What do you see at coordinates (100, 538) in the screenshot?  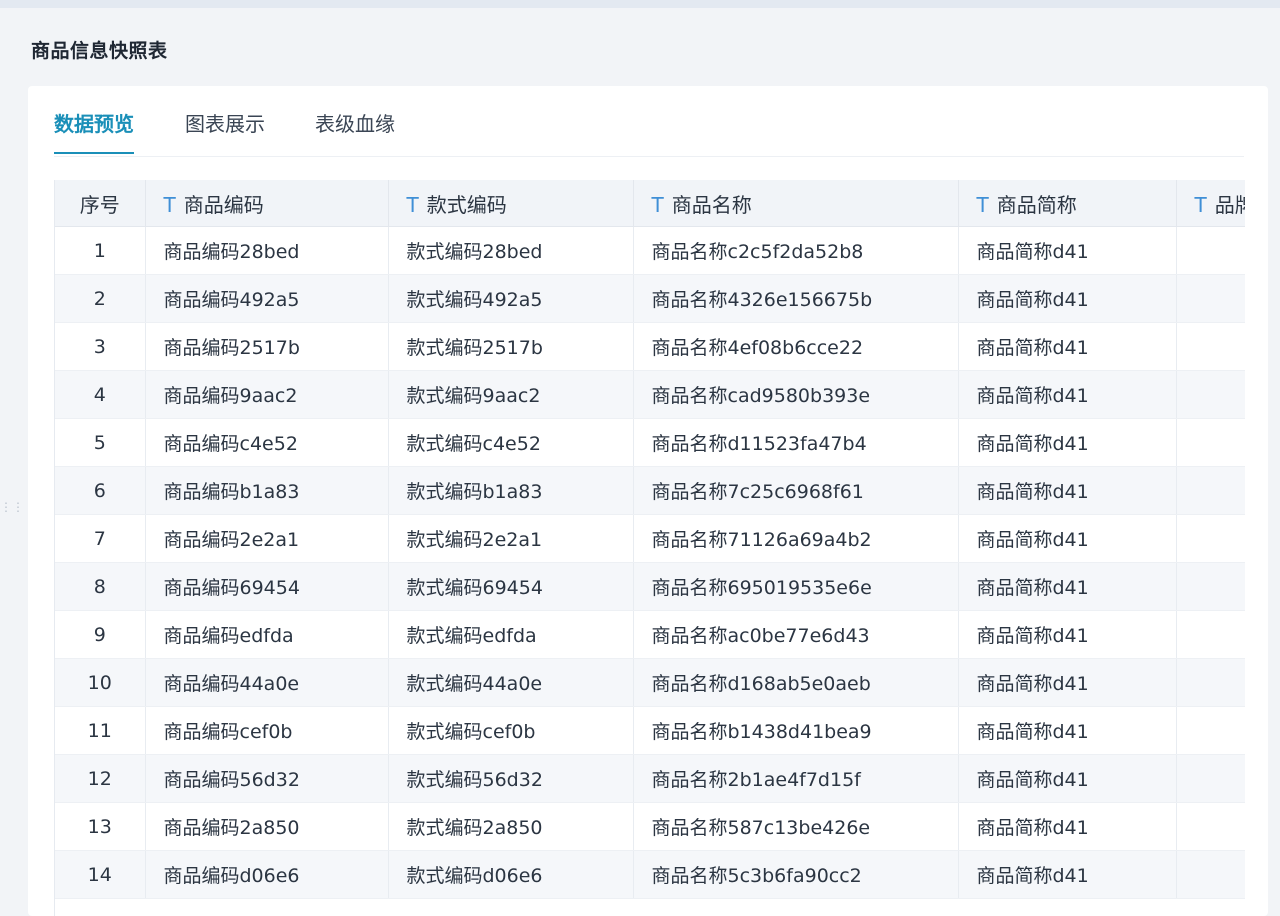 I see `cell-index: 7` at bounding box center [100, 538].